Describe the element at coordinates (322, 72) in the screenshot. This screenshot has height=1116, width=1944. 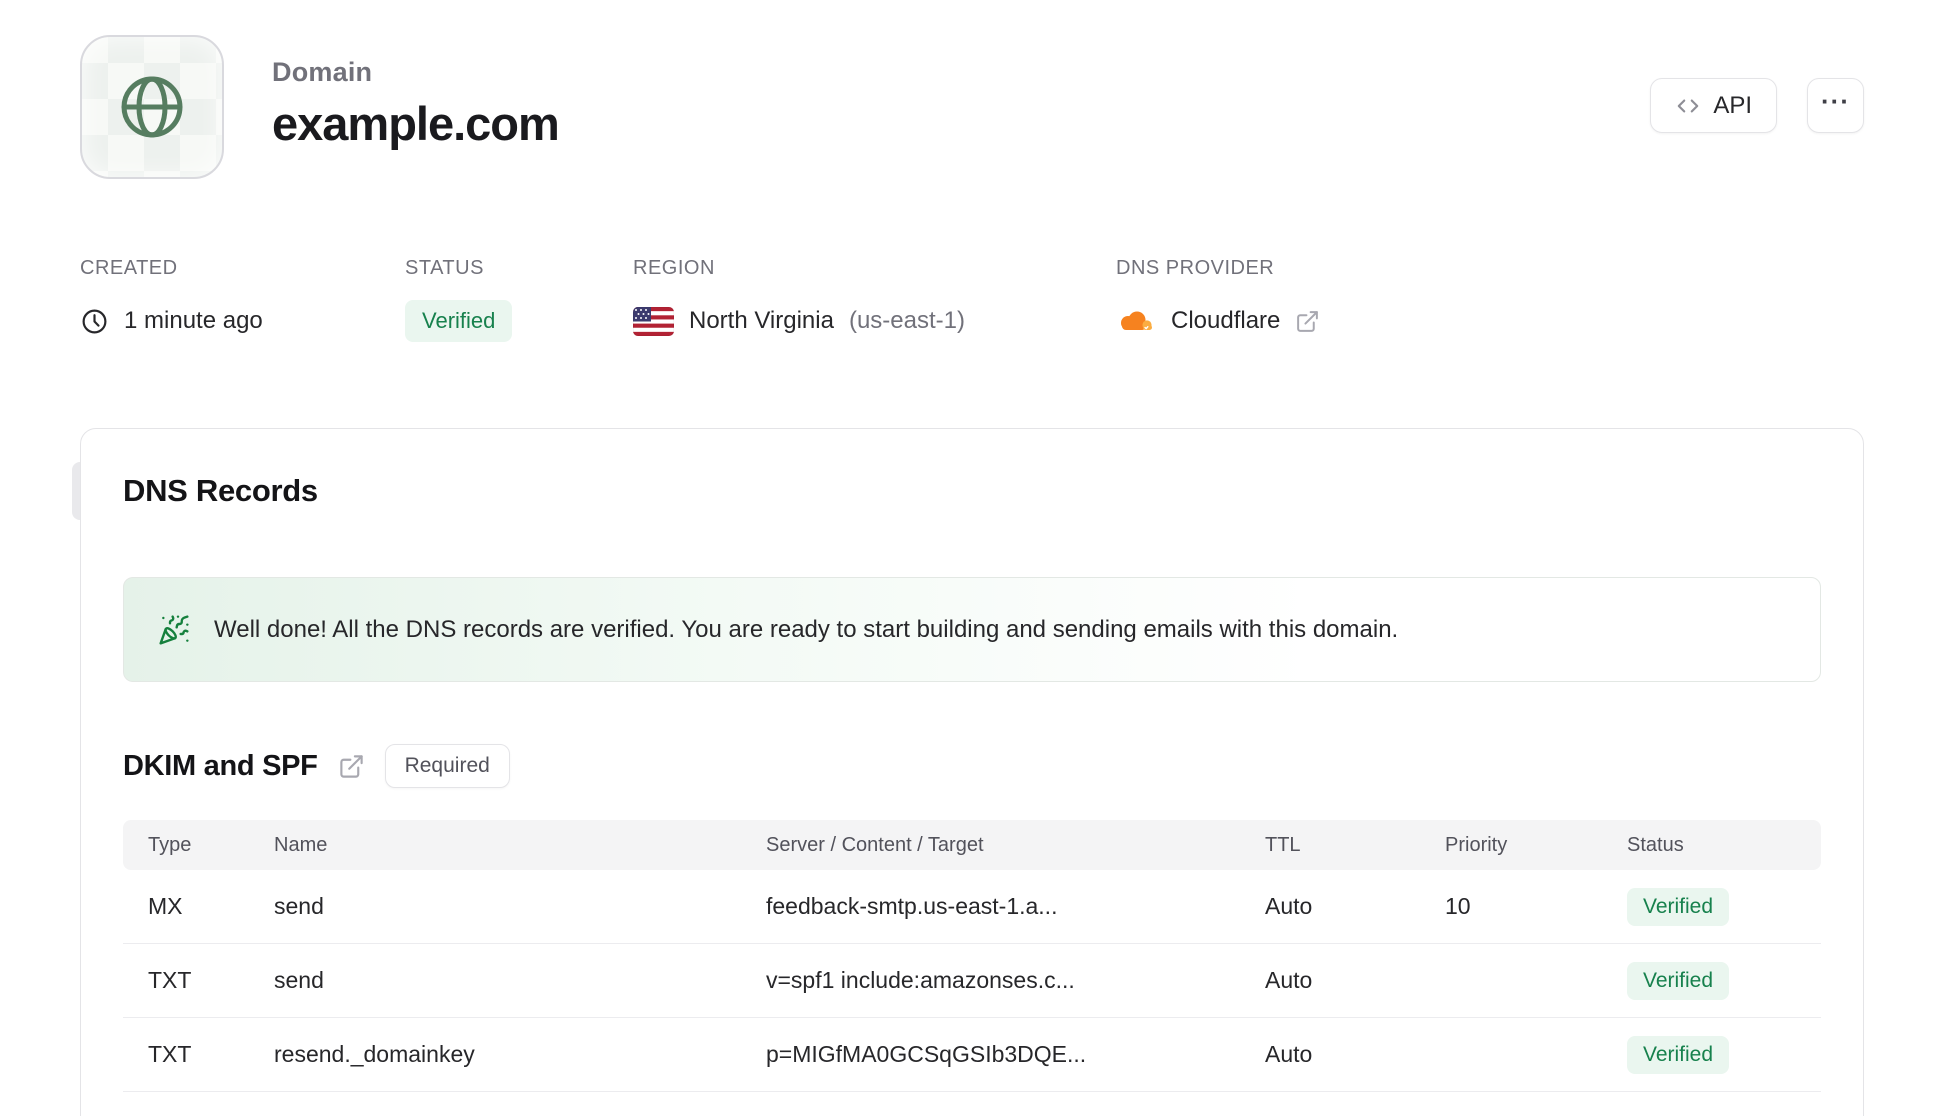
I see `domain-kicker: Domain` at that location.